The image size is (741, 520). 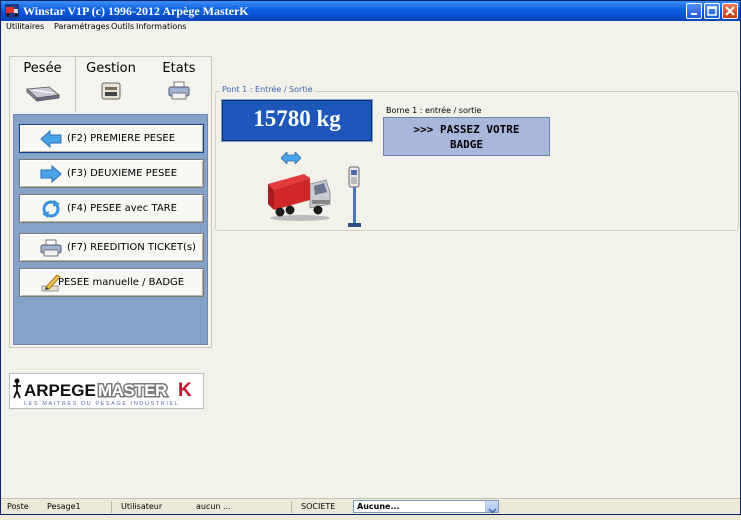 I want to click on title-bar: Winstar V1P (c) 1996-2012 Arpège MasterK, so click(x=370, y=11).